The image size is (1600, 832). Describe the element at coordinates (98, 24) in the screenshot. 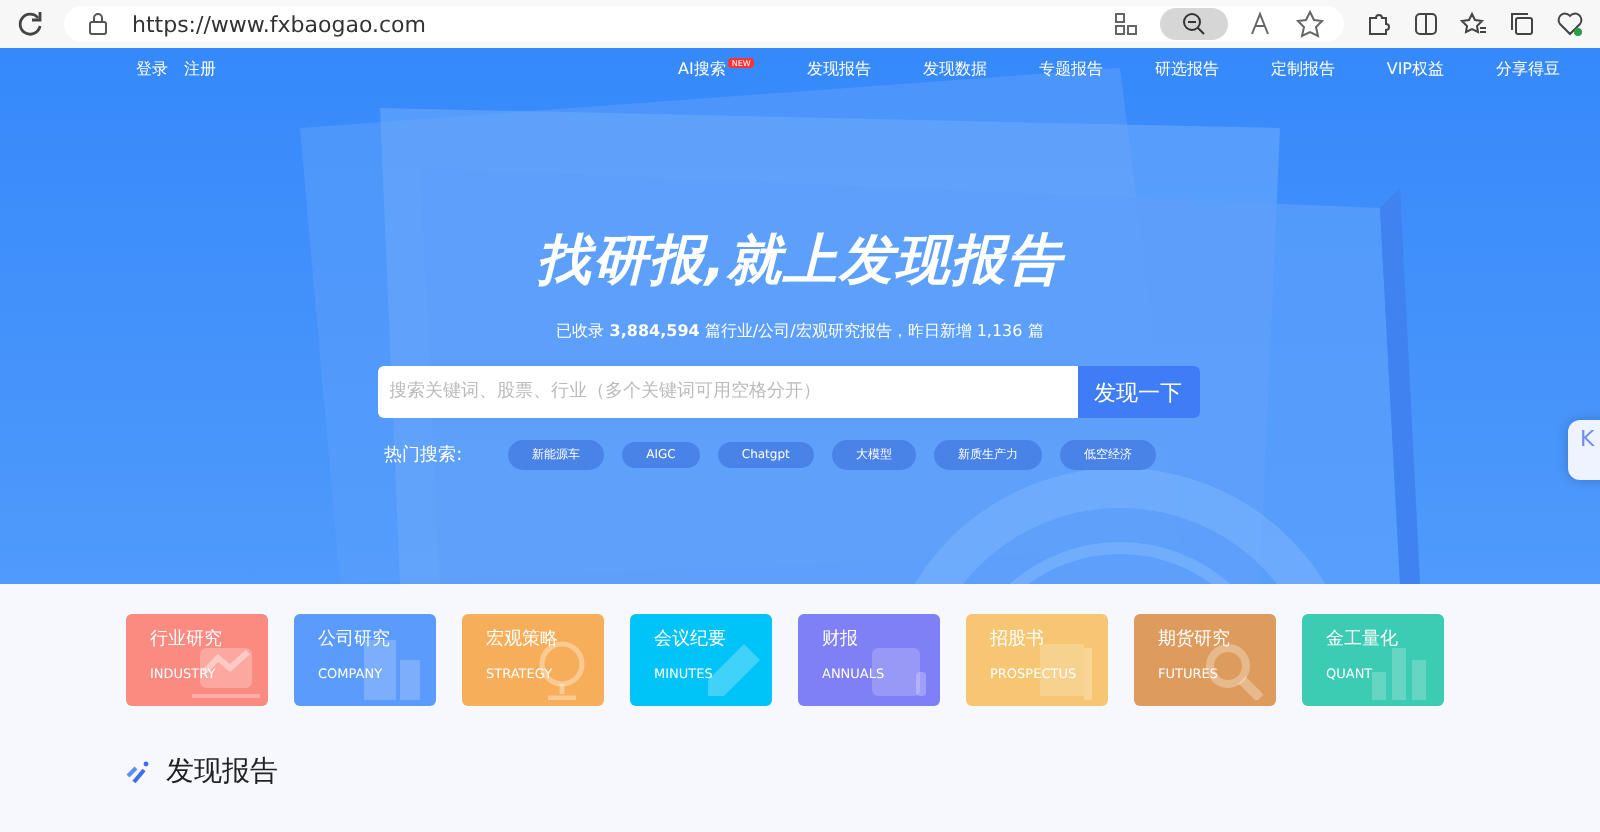

I see `lock-icon` at that location.